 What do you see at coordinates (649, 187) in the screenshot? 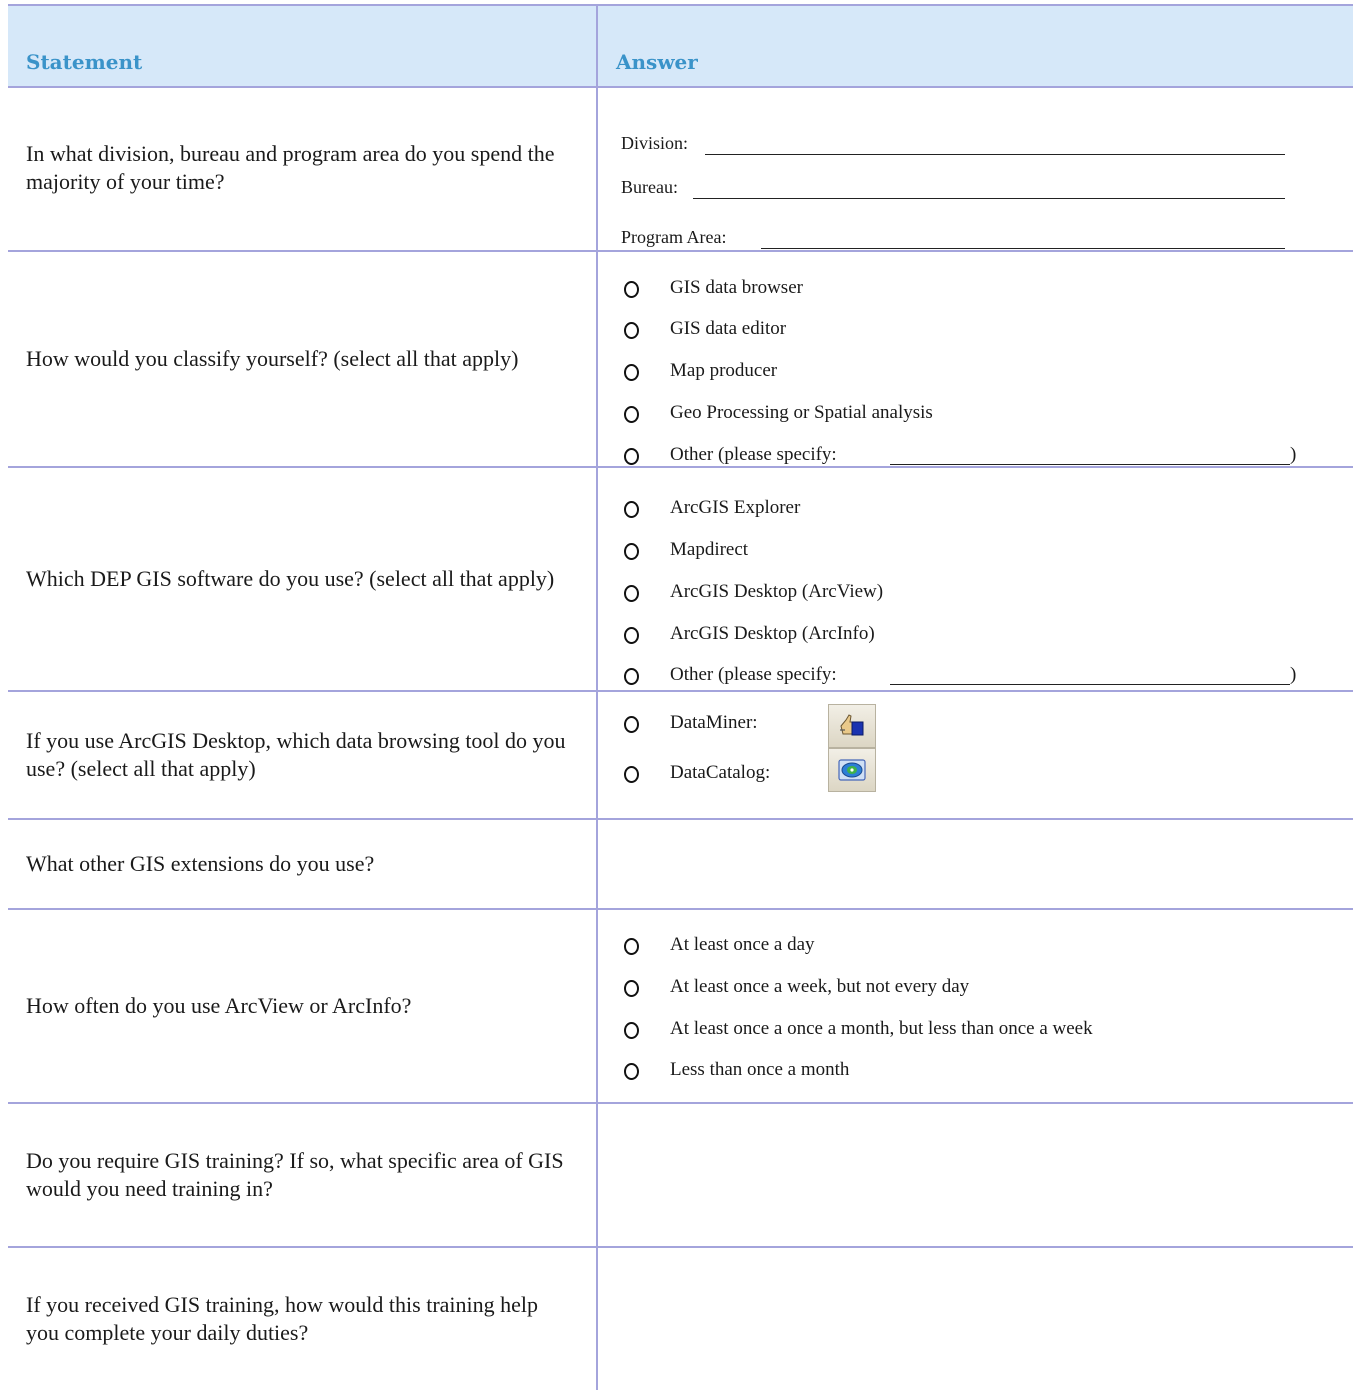
I see `bureau-label: Bureau:` at bounding box center [649, 187].